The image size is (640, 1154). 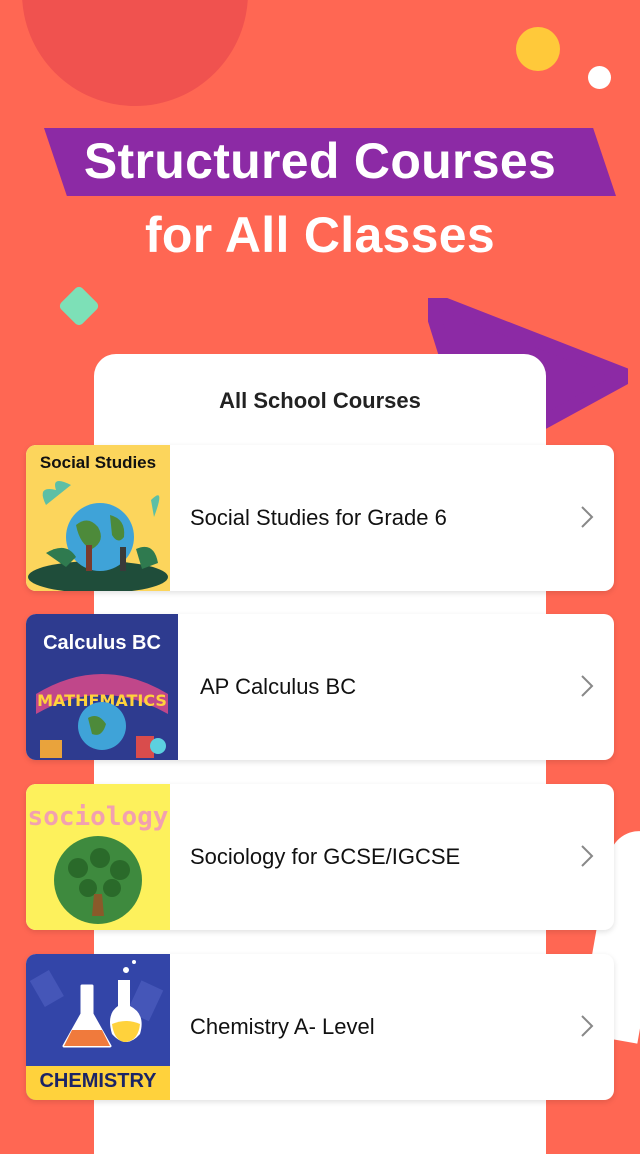 What do you see at coordinates (538, 49) in the screenshot?
I see `decor-circle-yellow` at bounding box center [538, 49].